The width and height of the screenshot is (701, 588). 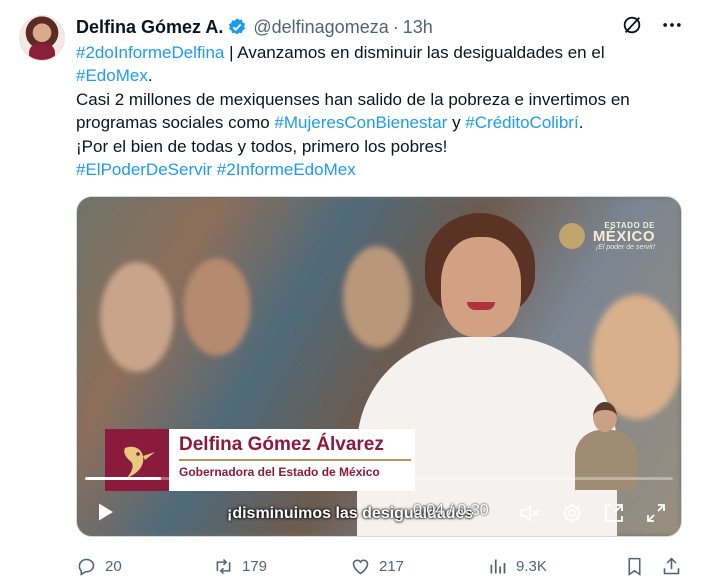 I want to click on tweet-text-span: y, so click(x=456, y=123).